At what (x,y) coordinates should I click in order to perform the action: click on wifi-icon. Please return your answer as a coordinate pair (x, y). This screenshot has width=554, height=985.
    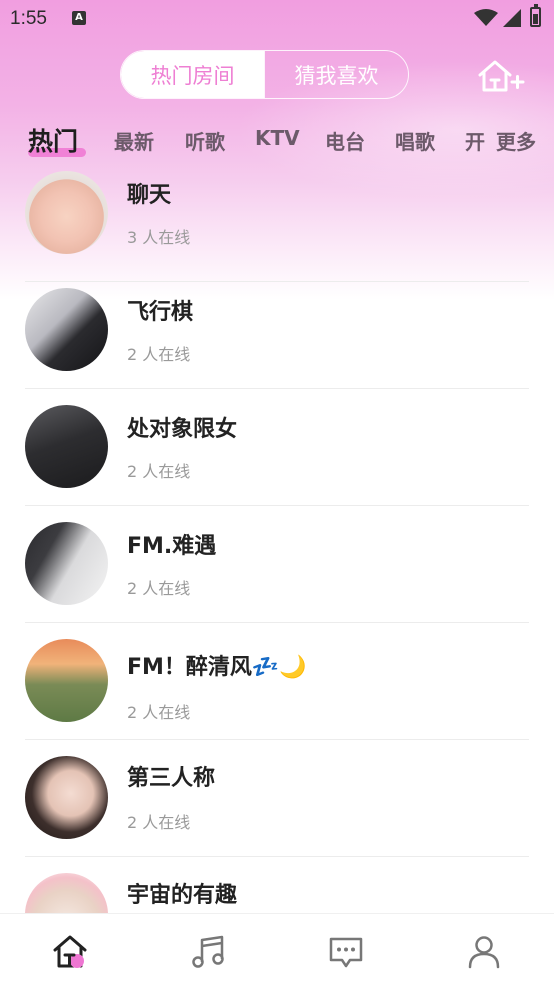
    Looking at the image, I should click on (486, 17).